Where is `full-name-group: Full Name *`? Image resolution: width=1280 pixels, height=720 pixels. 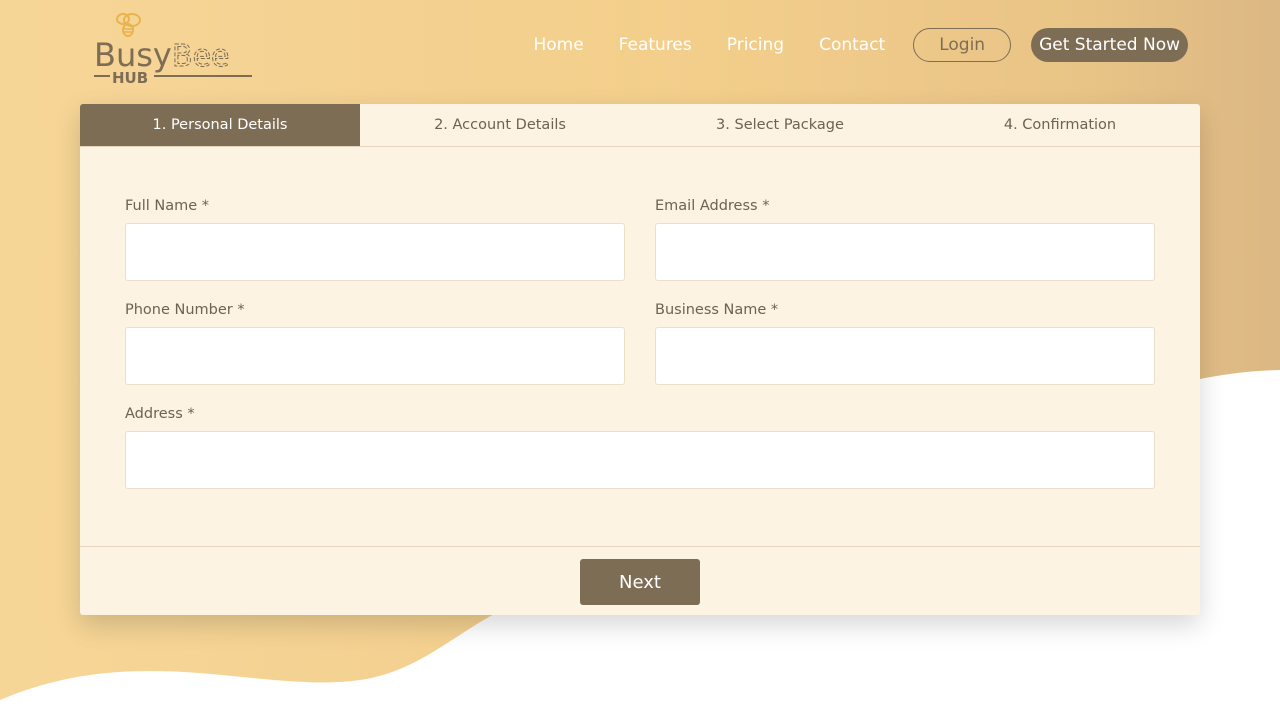
full-name-group: Full Name * is located at coordinates (375, 239).